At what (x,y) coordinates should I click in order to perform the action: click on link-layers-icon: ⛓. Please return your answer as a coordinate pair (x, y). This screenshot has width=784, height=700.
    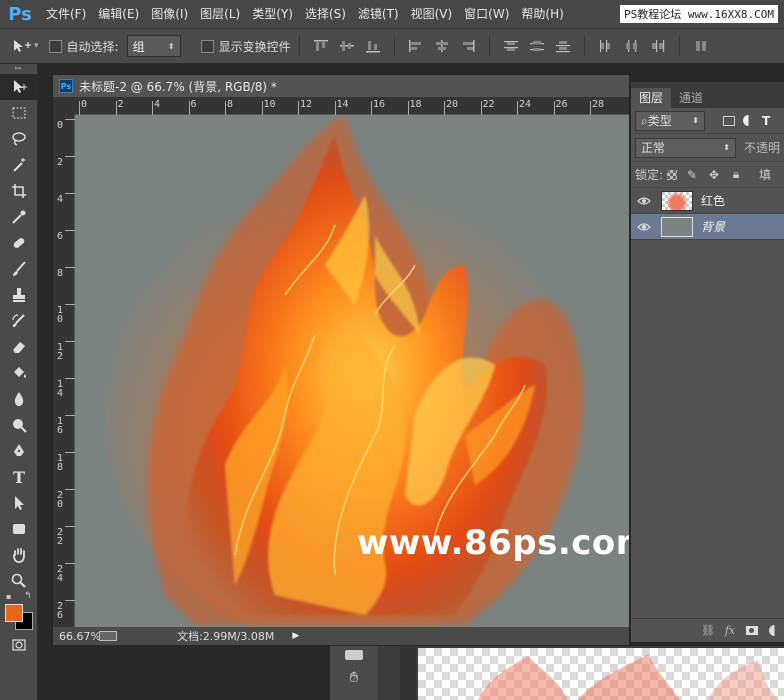
    Looking at the image, I should click on (708, 631).